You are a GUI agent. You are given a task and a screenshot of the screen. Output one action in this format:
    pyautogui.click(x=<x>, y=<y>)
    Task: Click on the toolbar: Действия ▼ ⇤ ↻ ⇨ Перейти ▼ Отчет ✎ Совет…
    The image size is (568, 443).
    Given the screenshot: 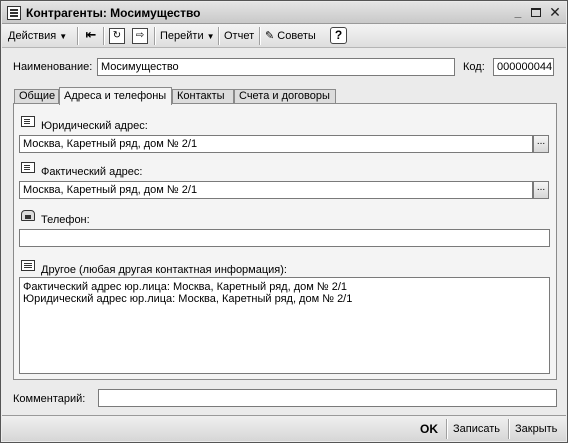 What is the action you would take?
    pyautogui.click(x=284, y=36)
    